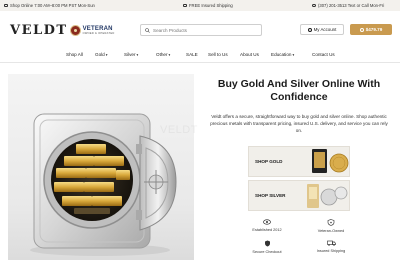  I want to click on veteran-seal-icon, so click(75, 30).